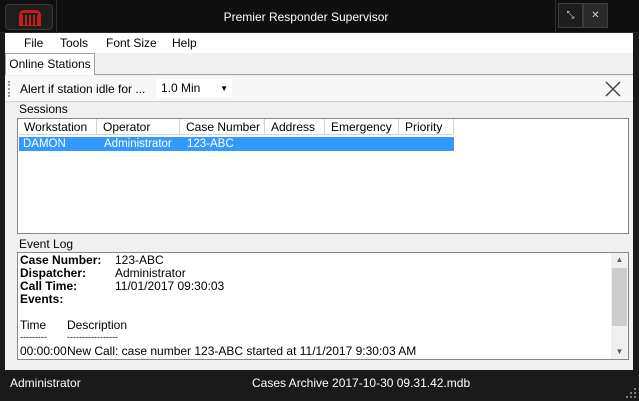 The image size is (639, 401). What do you see at coordinates (236, 144) in the screenshot?
I see `table-row: DAMON Administrator 123-ABC` at bounding box center [236, 144].